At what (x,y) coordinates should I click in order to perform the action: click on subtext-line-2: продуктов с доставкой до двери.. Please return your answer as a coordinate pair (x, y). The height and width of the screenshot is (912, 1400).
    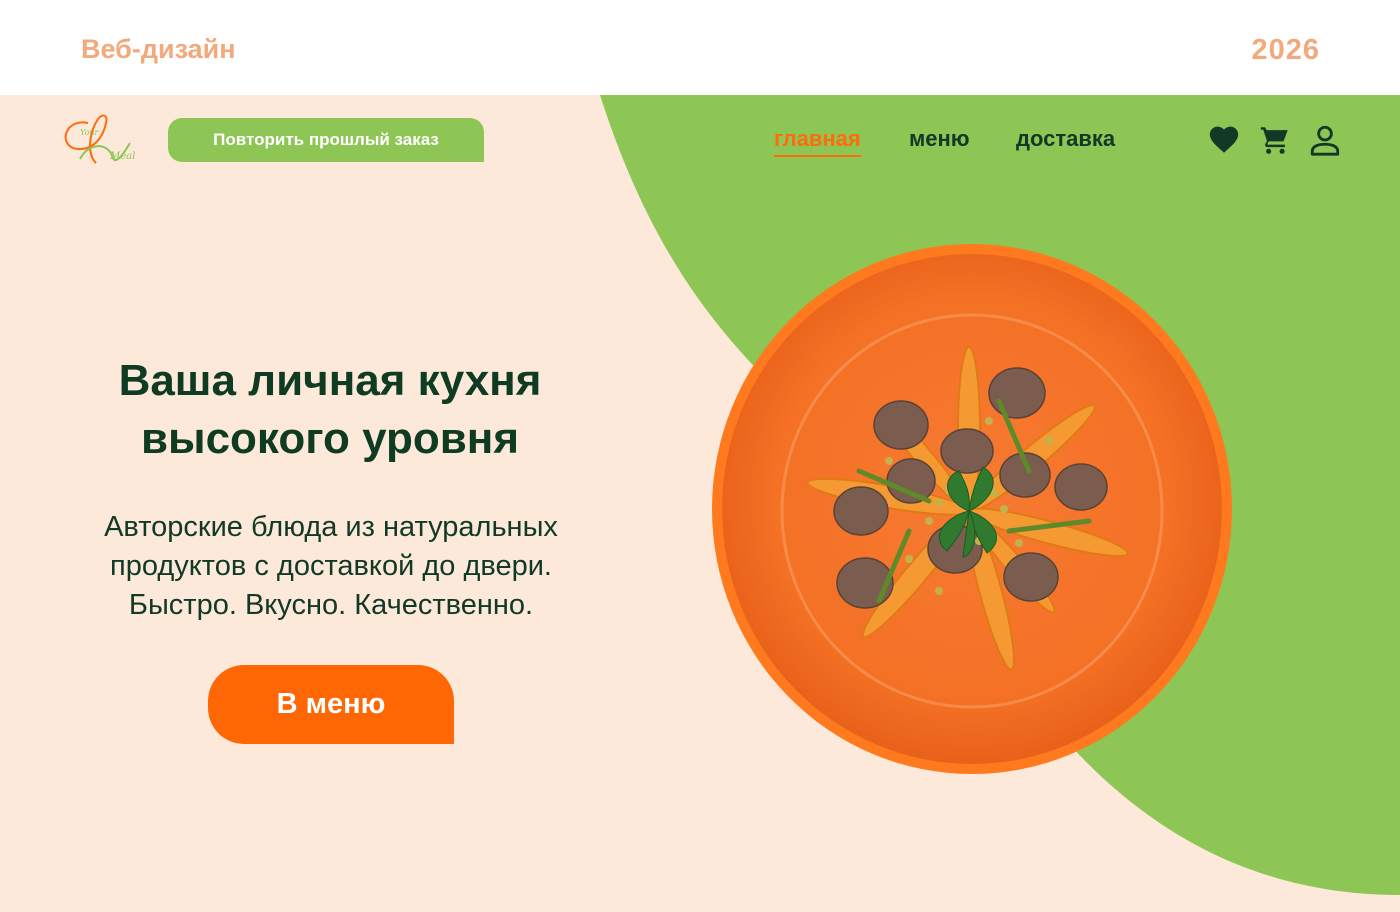
    Looking at the image, I should click on (331, 566).